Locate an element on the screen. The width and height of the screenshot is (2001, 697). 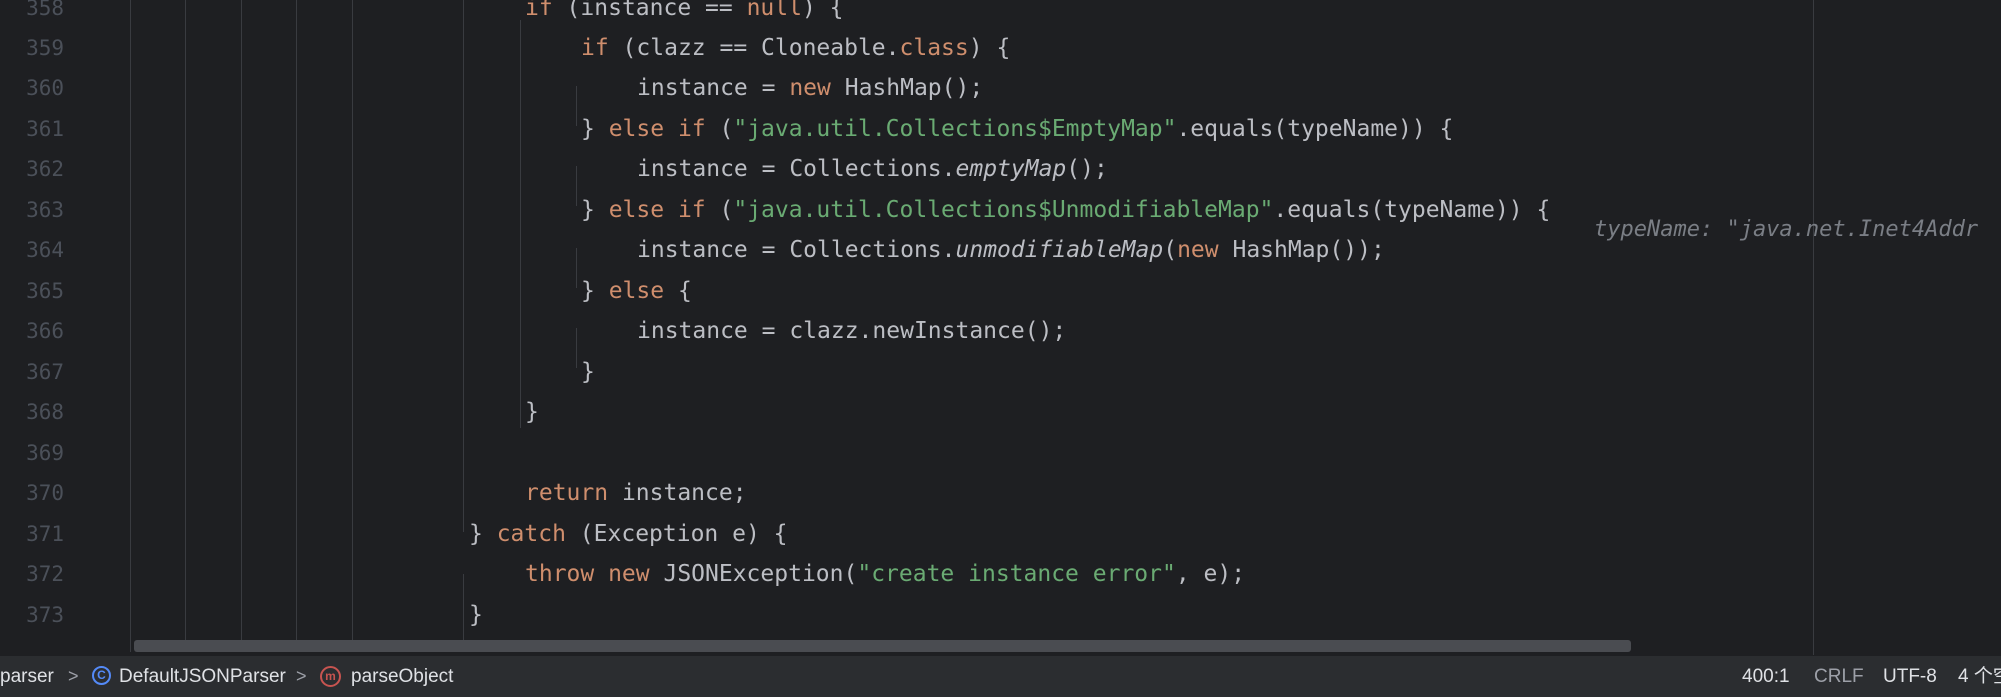
line-ending: CRLF is located at coordinates (1839, 676).